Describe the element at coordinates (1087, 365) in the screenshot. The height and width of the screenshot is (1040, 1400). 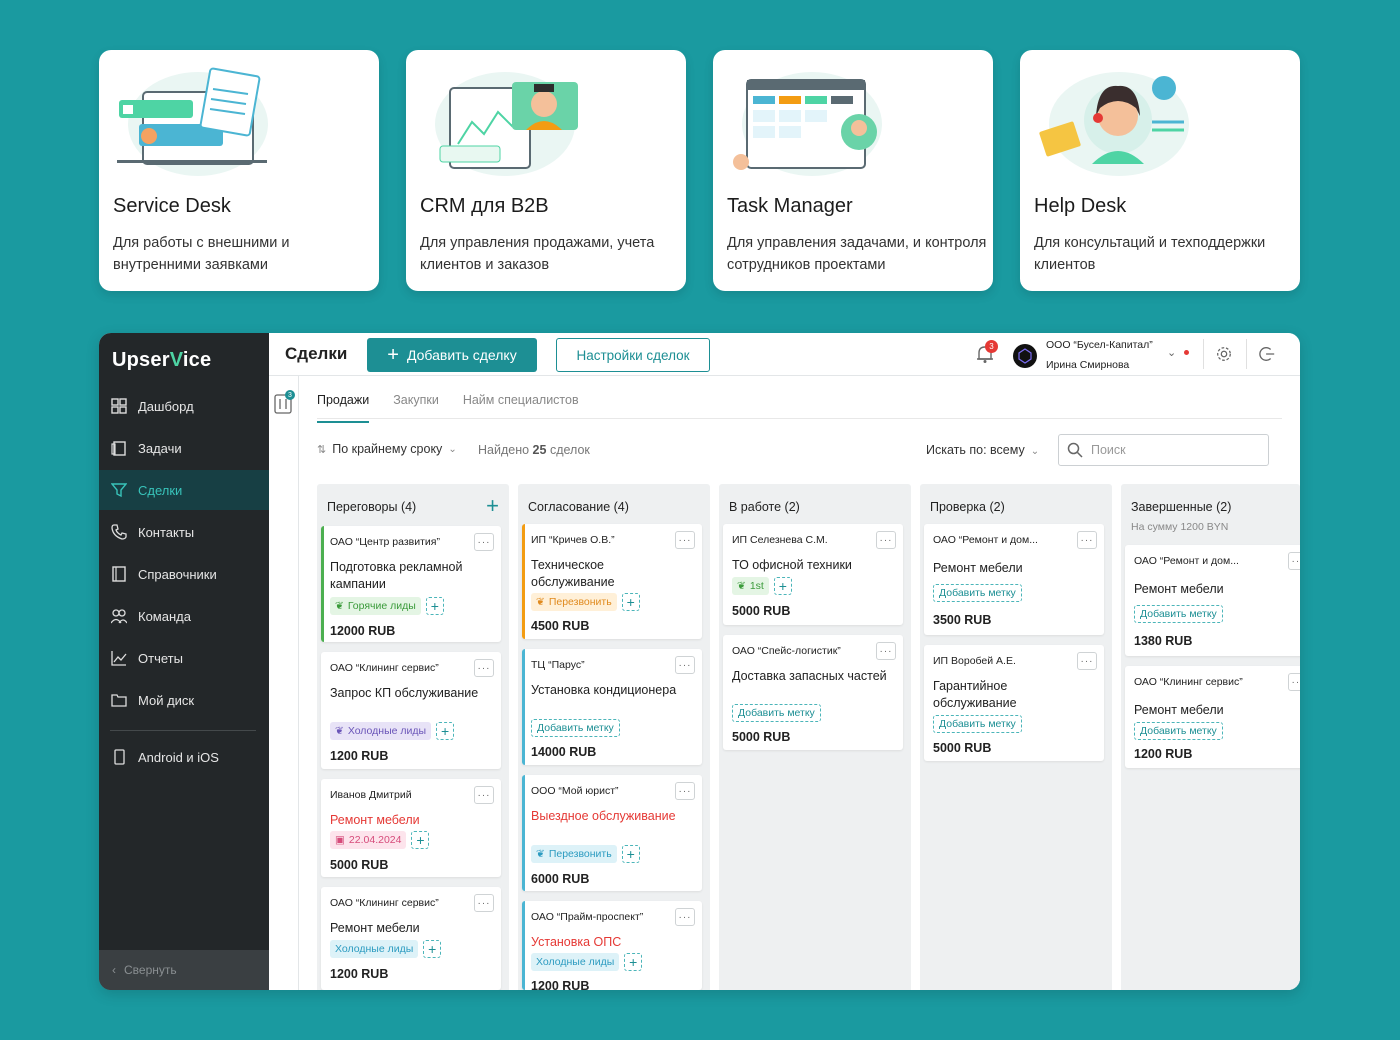
I see `user-name: Ирина Смирнова` at that location.